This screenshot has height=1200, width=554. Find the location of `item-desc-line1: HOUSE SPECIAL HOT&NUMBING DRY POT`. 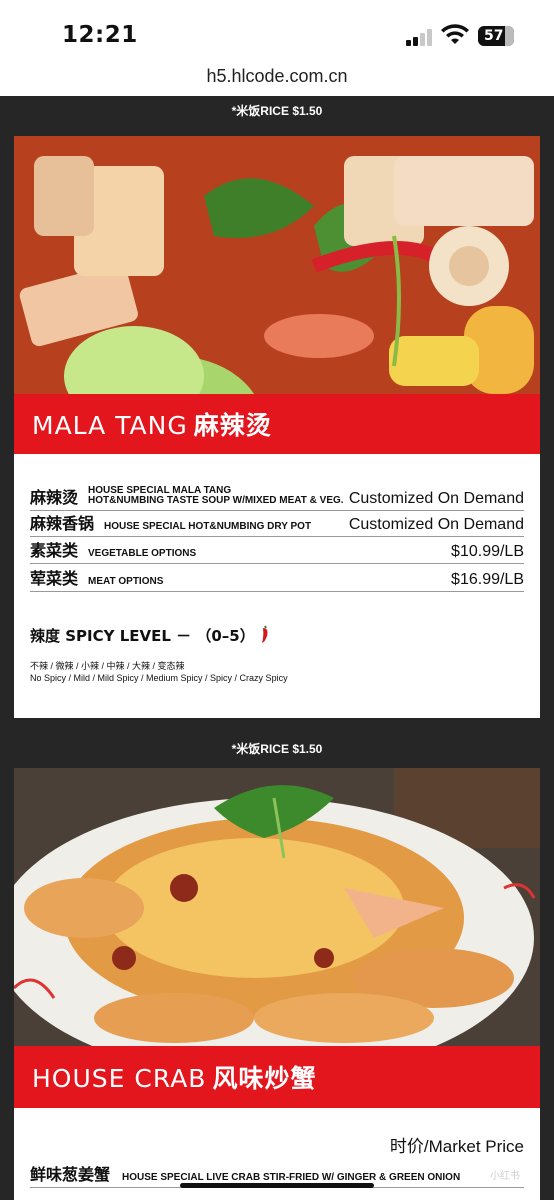

item-desc-line1: HOUSE SPECIAL HOT&NUMBING DRY POT is located at coordinates (208, 526).